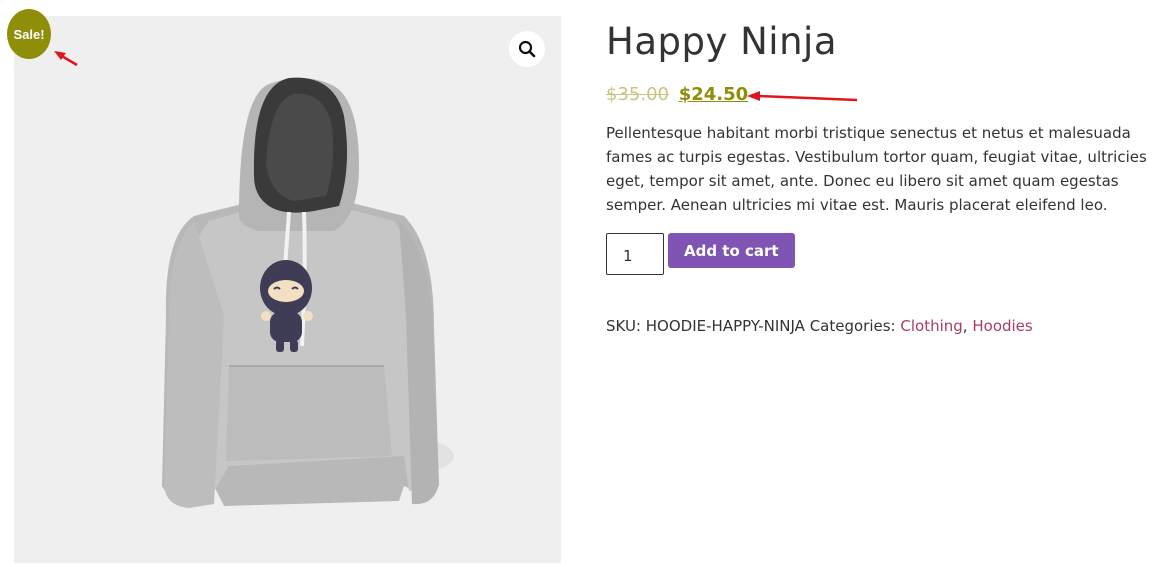 Image resolution: width=1168 pixels, height=567 pixels. I want to click on zoom-button, so click(527, 49).